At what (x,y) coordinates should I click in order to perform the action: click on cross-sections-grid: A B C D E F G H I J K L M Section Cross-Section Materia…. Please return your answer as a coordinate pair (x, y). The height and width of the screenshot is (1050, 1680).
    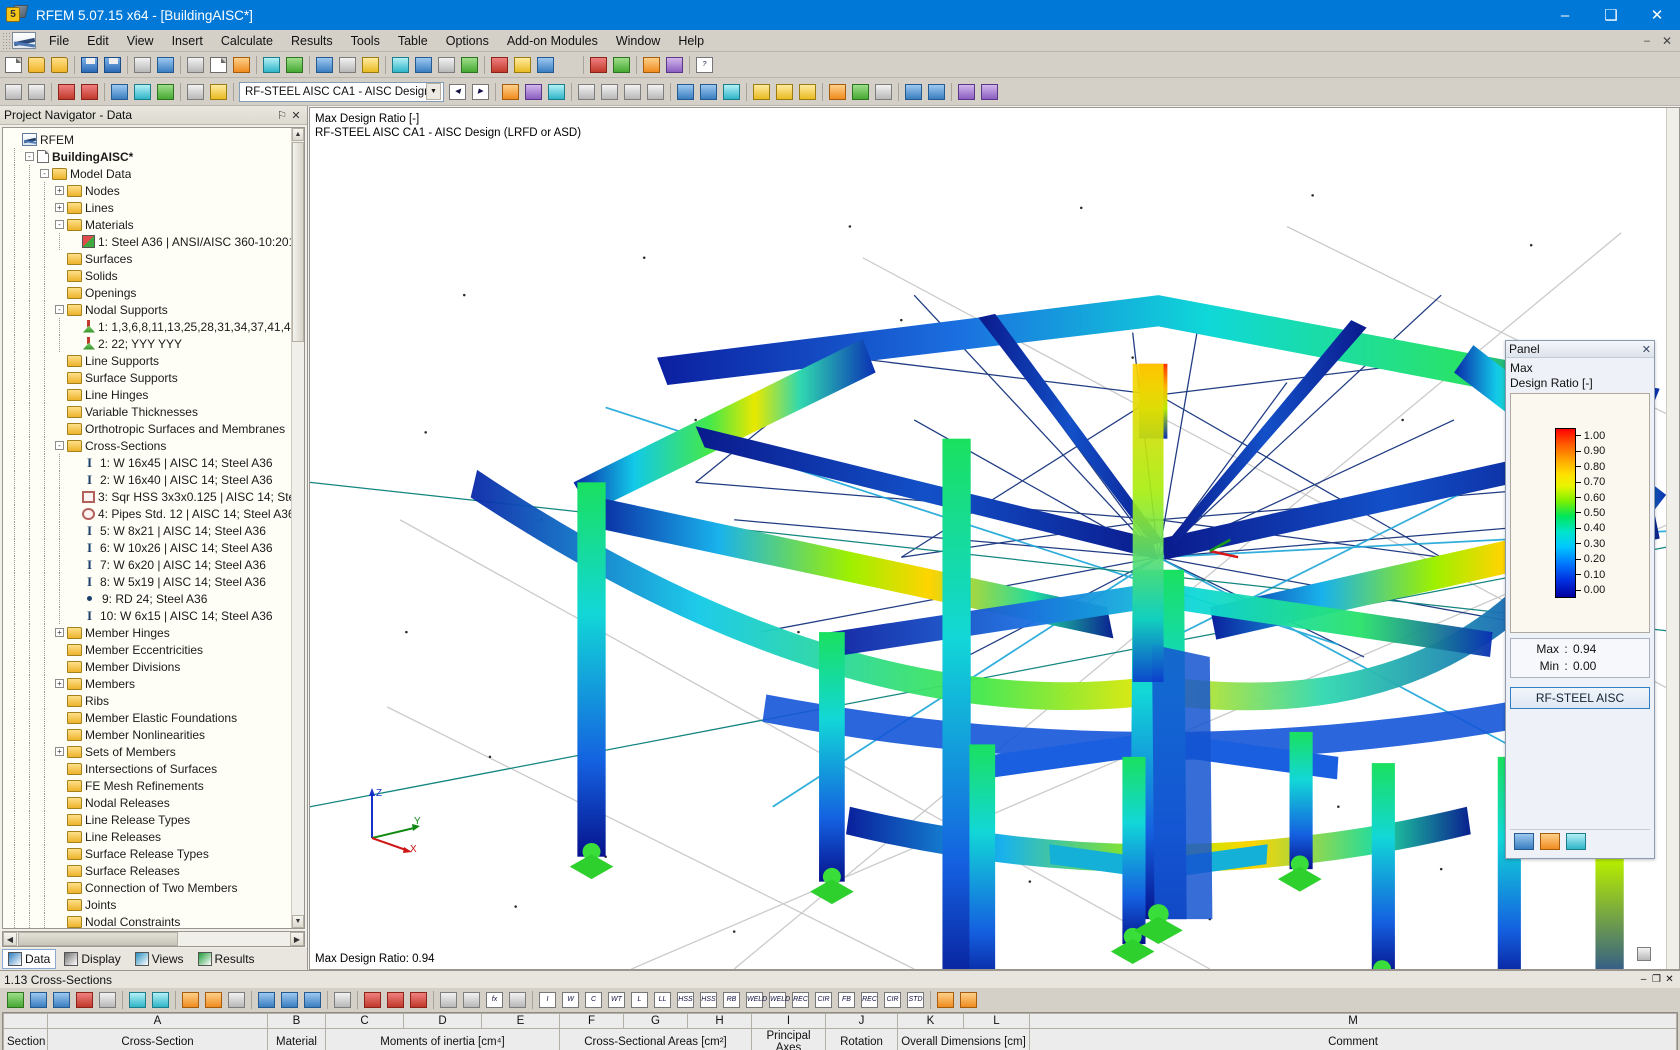
    Looking at the image, I should click on (840, 1031).